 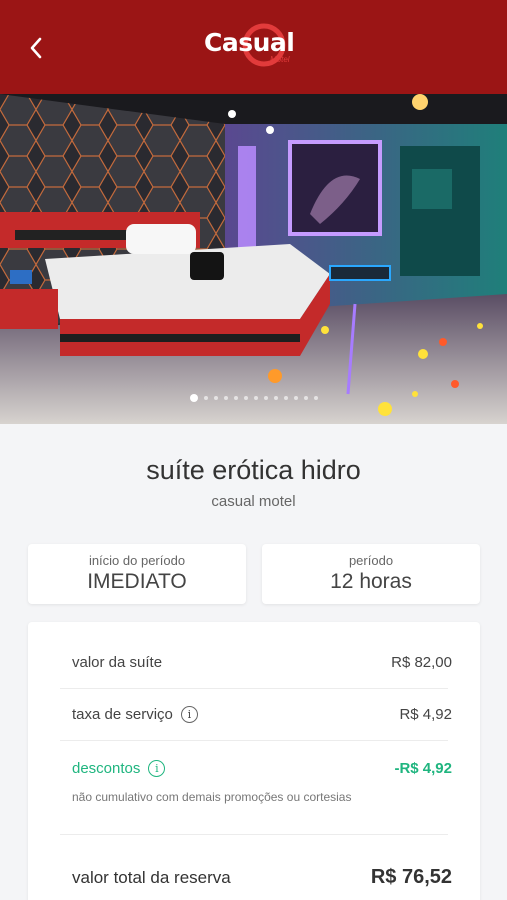 I want to click on chevron-left-icon, so click(x=36, y=48).